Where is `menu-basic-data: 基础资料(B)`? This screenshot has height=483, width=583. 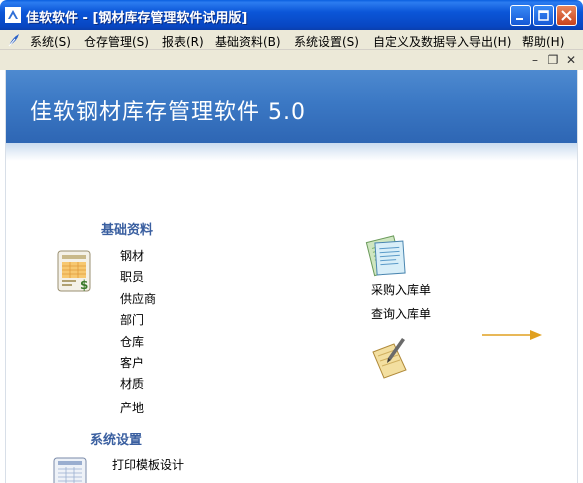
menu-basic-data: 基础资料(B) is located at coordinates (248, 41).